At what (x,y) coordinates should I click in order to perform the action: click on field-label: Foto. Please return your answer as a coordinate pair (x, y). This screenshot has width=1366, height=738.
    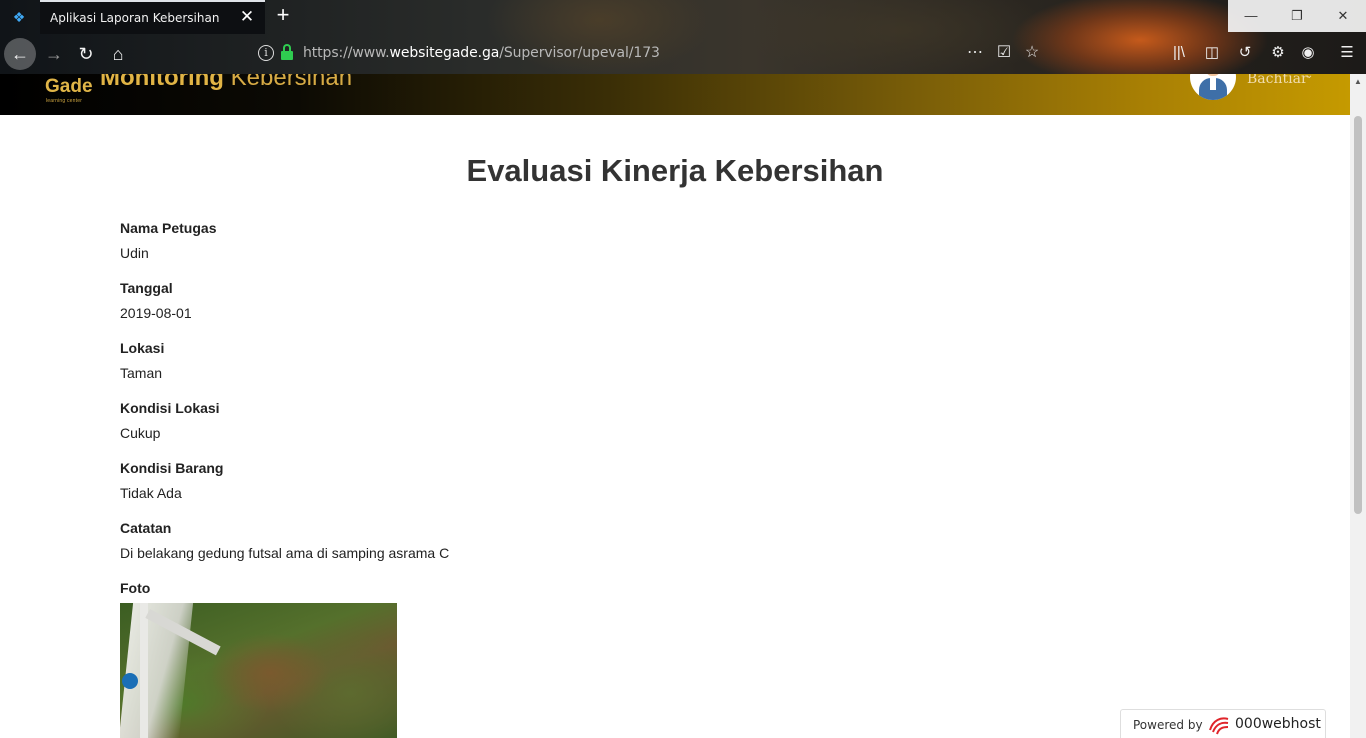
    Looking at the image, I should click on (135, 588).